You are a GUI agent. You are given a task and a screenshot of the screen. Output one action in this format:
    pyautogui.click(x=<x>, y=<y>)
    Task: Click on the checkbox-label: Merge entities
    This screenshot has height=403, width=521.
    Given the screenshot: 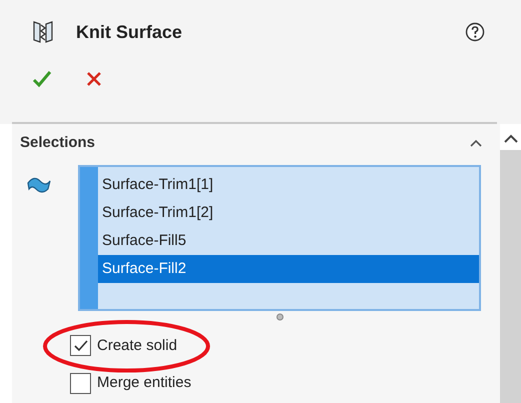 What is the action you would take?
    pyautogui.click(x=144, y=383)
    